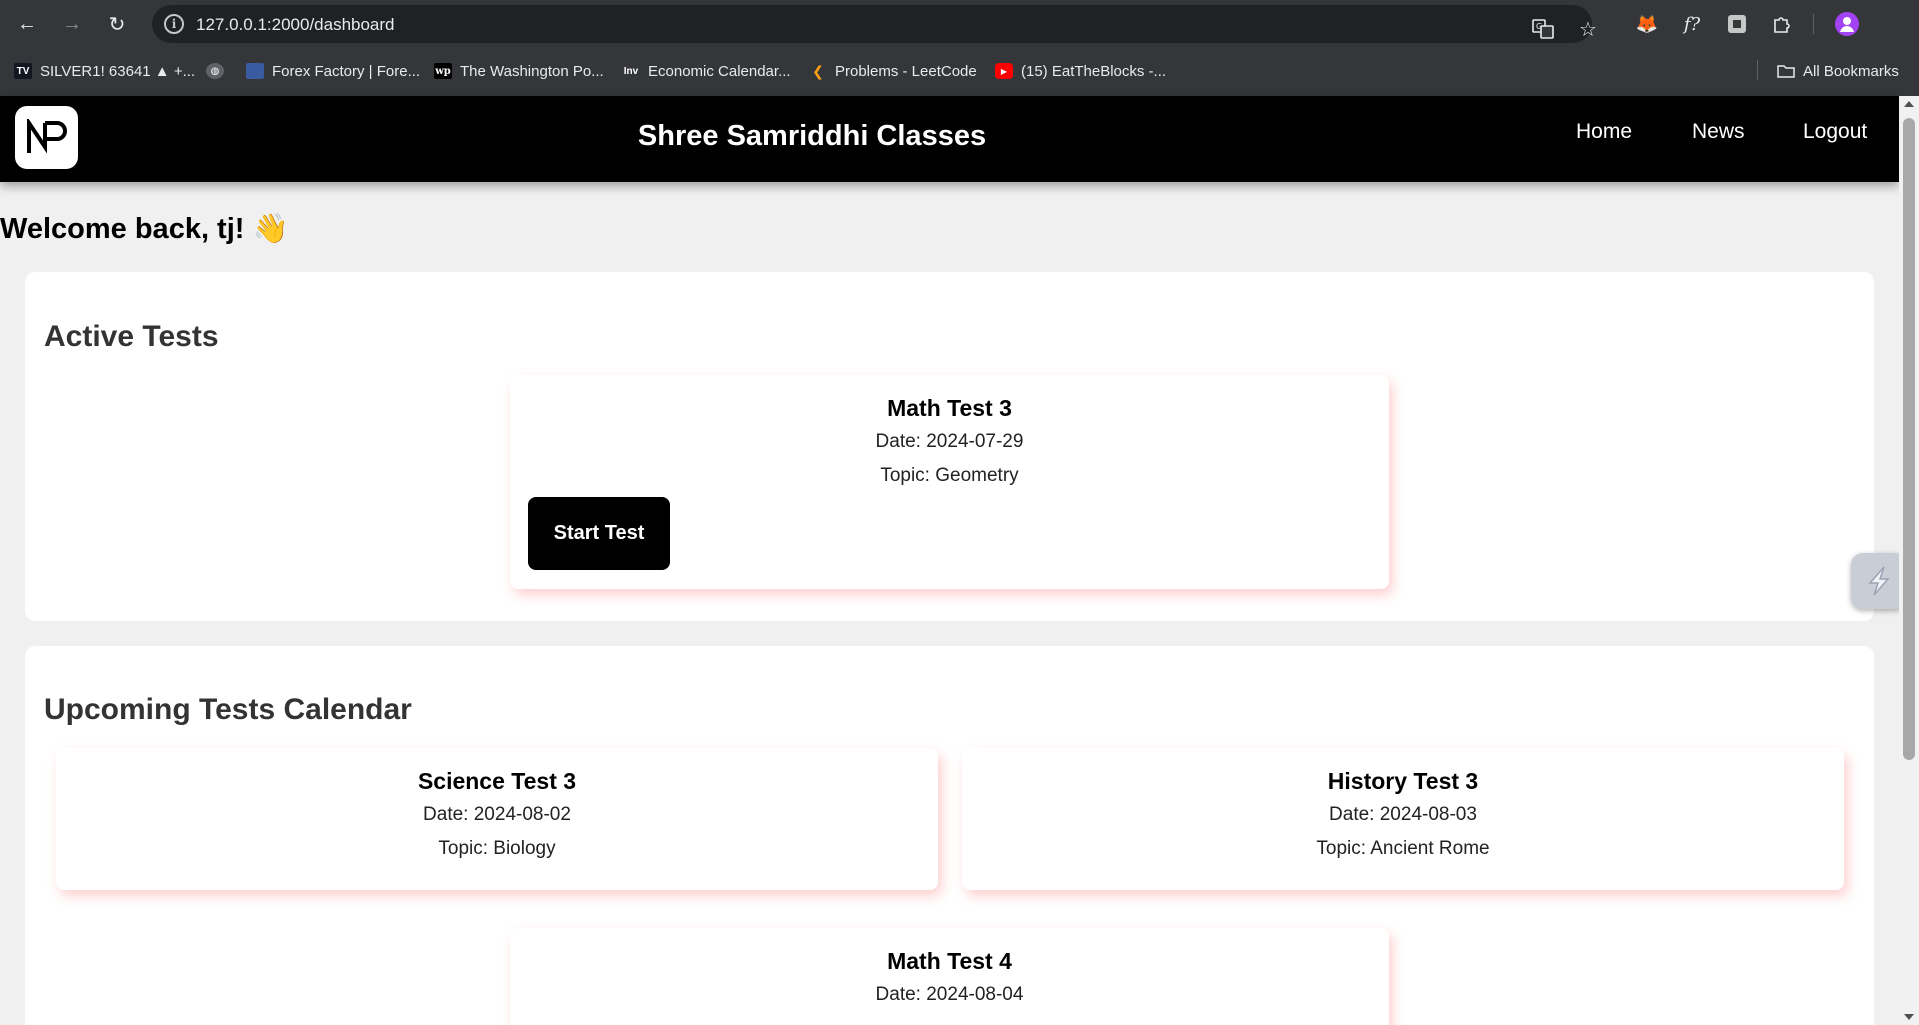  I want to click on bookmark-globe: ◍, so click(219, 71).